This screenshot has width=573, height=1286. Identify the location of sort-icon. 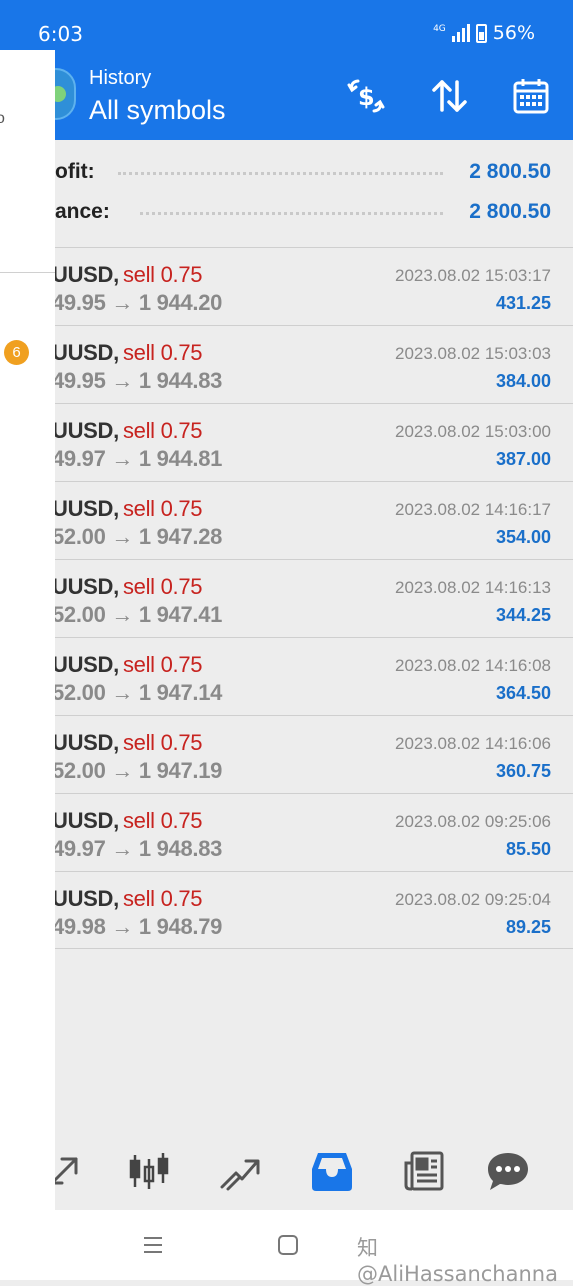
(449, 96).